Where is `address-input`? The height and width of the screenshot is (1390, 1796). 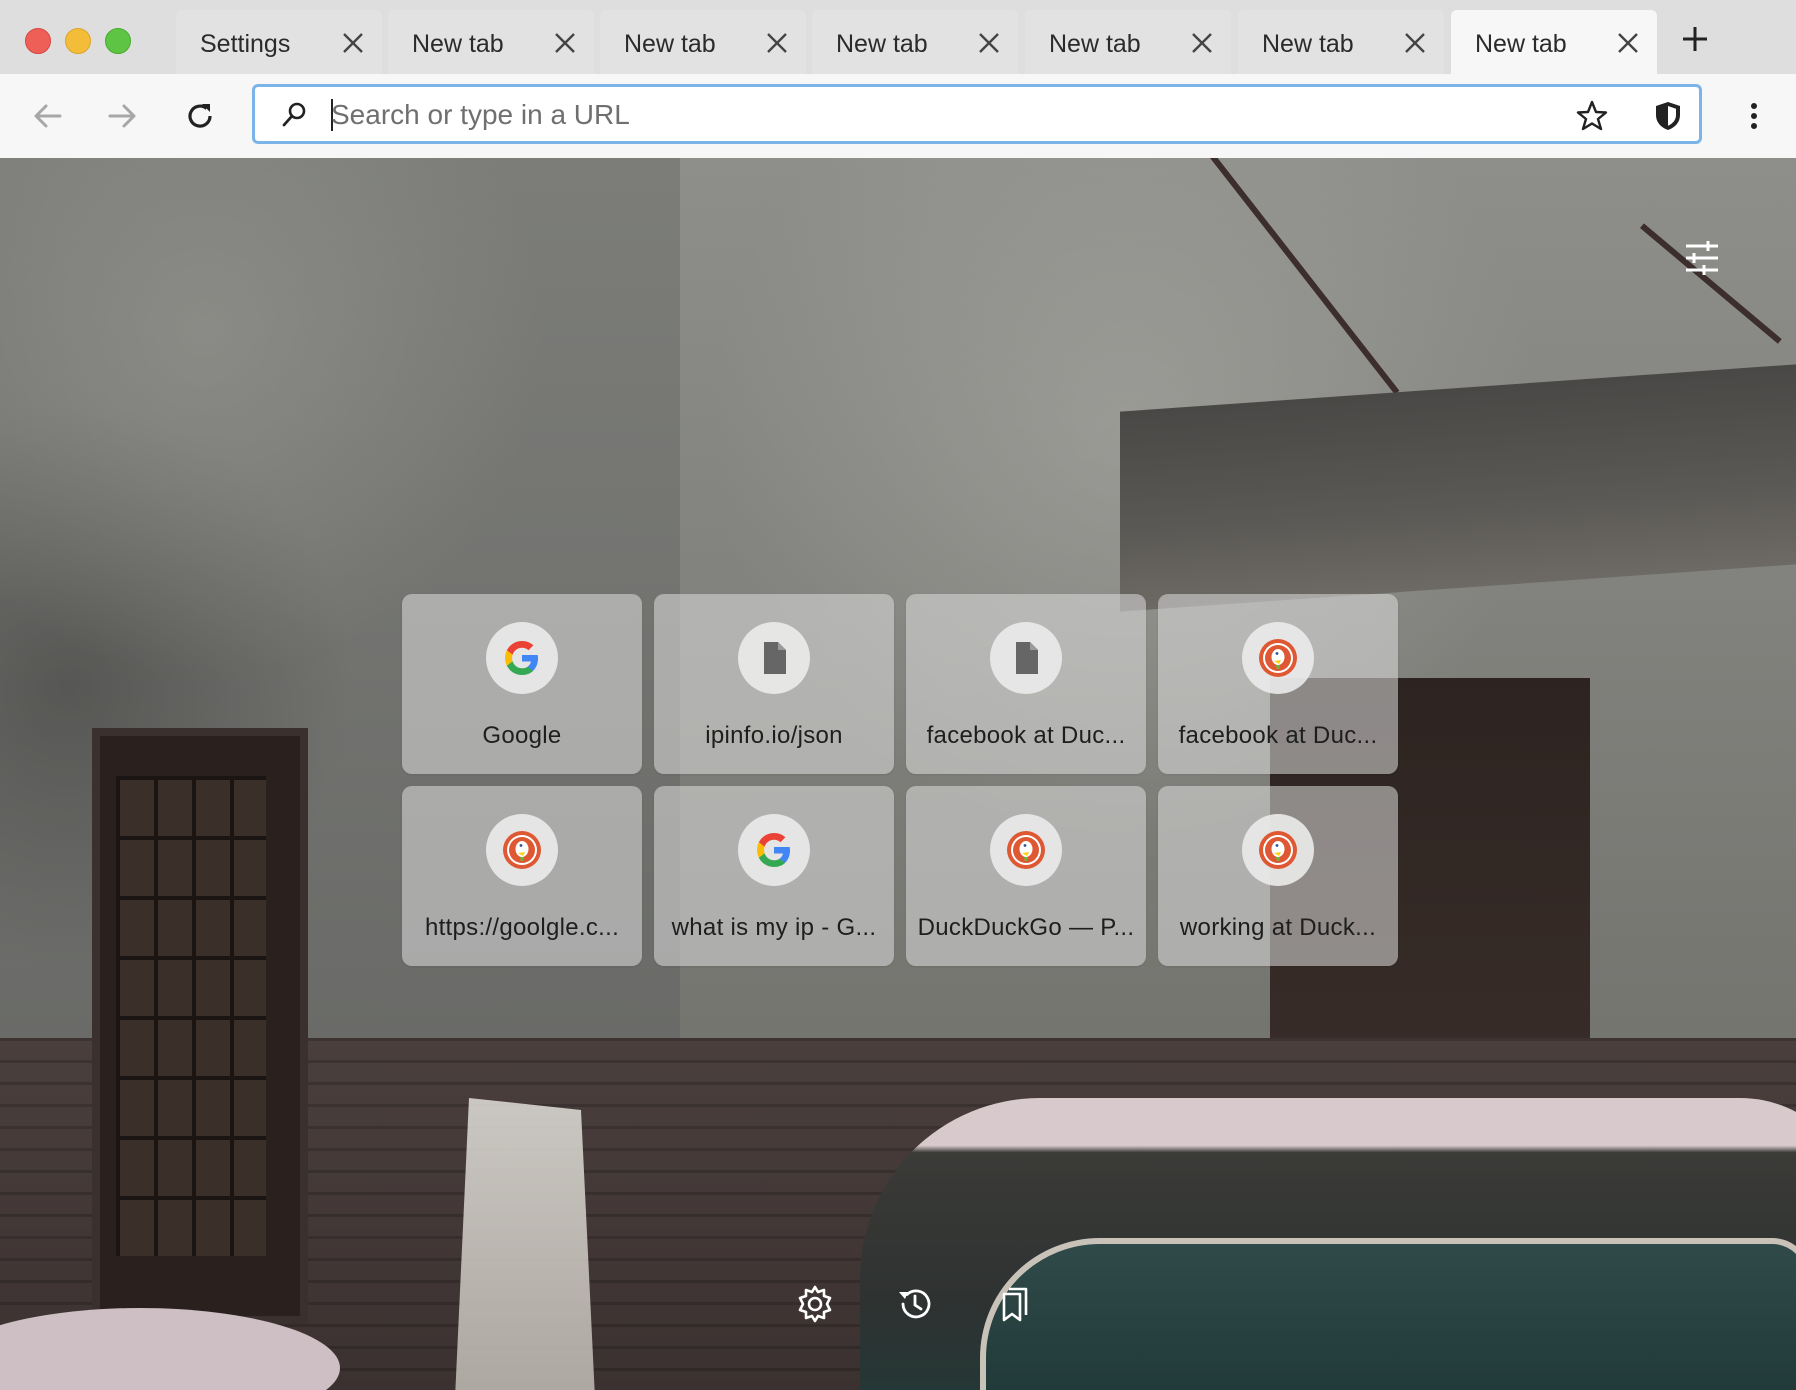 address-input is located at coordinates (906, 115).